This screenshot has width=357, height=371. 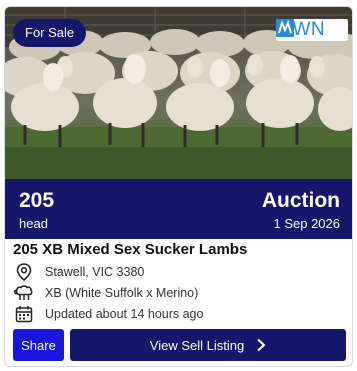 What do you see at coordinates (312, 30) in the screenshot?
I see `awn-logo: AWN` at bounding box center [312, 30].